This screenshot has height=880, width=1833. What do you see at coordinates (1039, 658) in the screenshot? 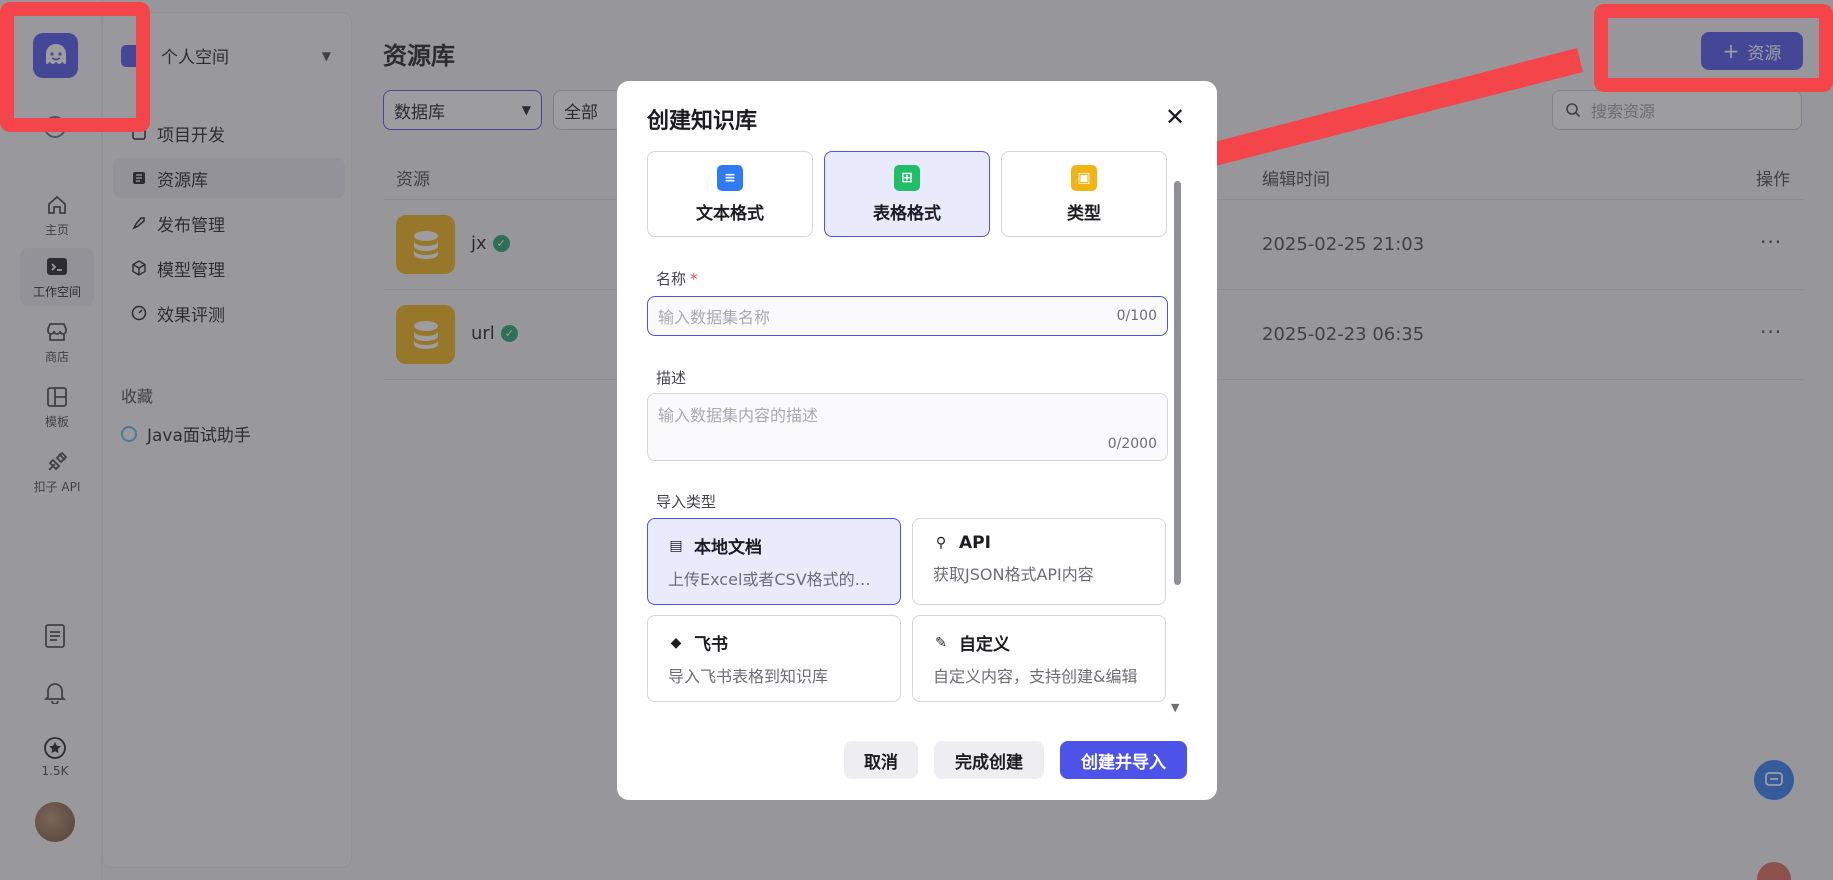
I see `import-option-custom: ✎ 自定义 自定义内容，支持创建&编辑` at bounding box center [1039, 658].